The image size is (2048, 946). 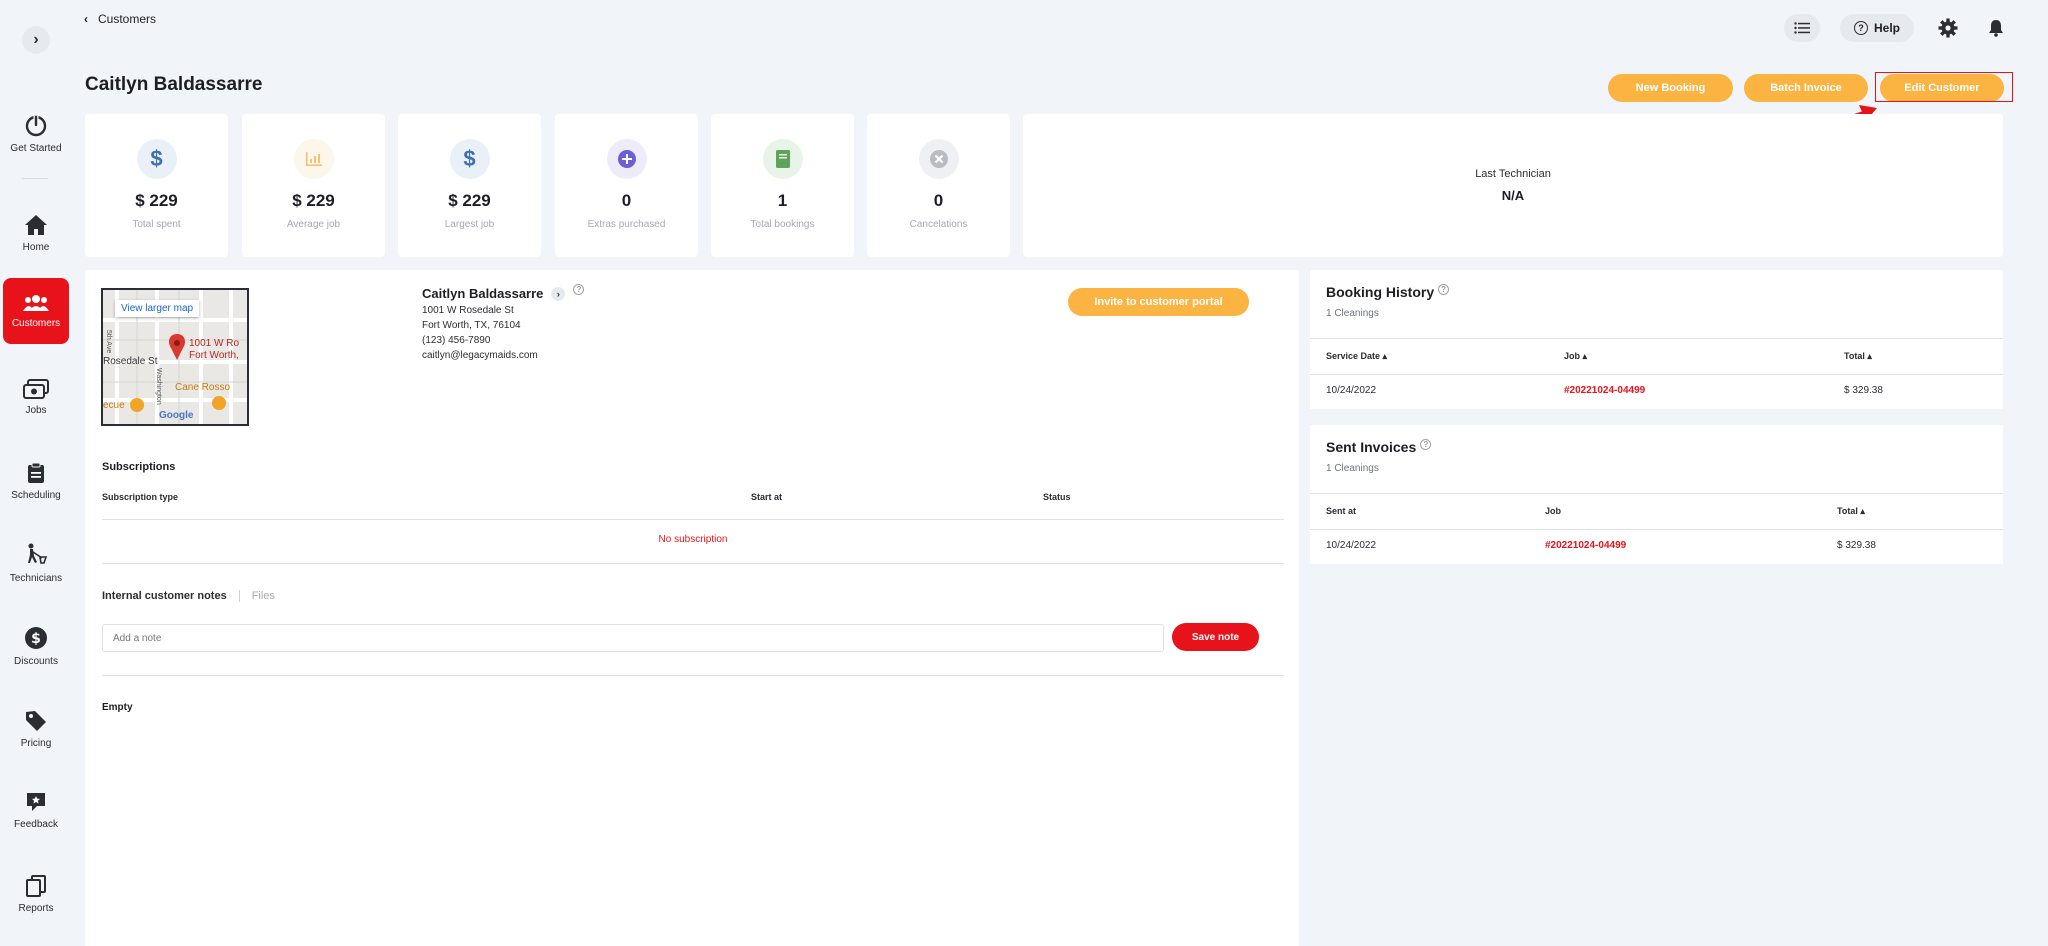 What do you see at coordinates (139, 467) in the screenshot?
I see `subscriptions-title: Subscriptions` at bounding box center [139, 467].